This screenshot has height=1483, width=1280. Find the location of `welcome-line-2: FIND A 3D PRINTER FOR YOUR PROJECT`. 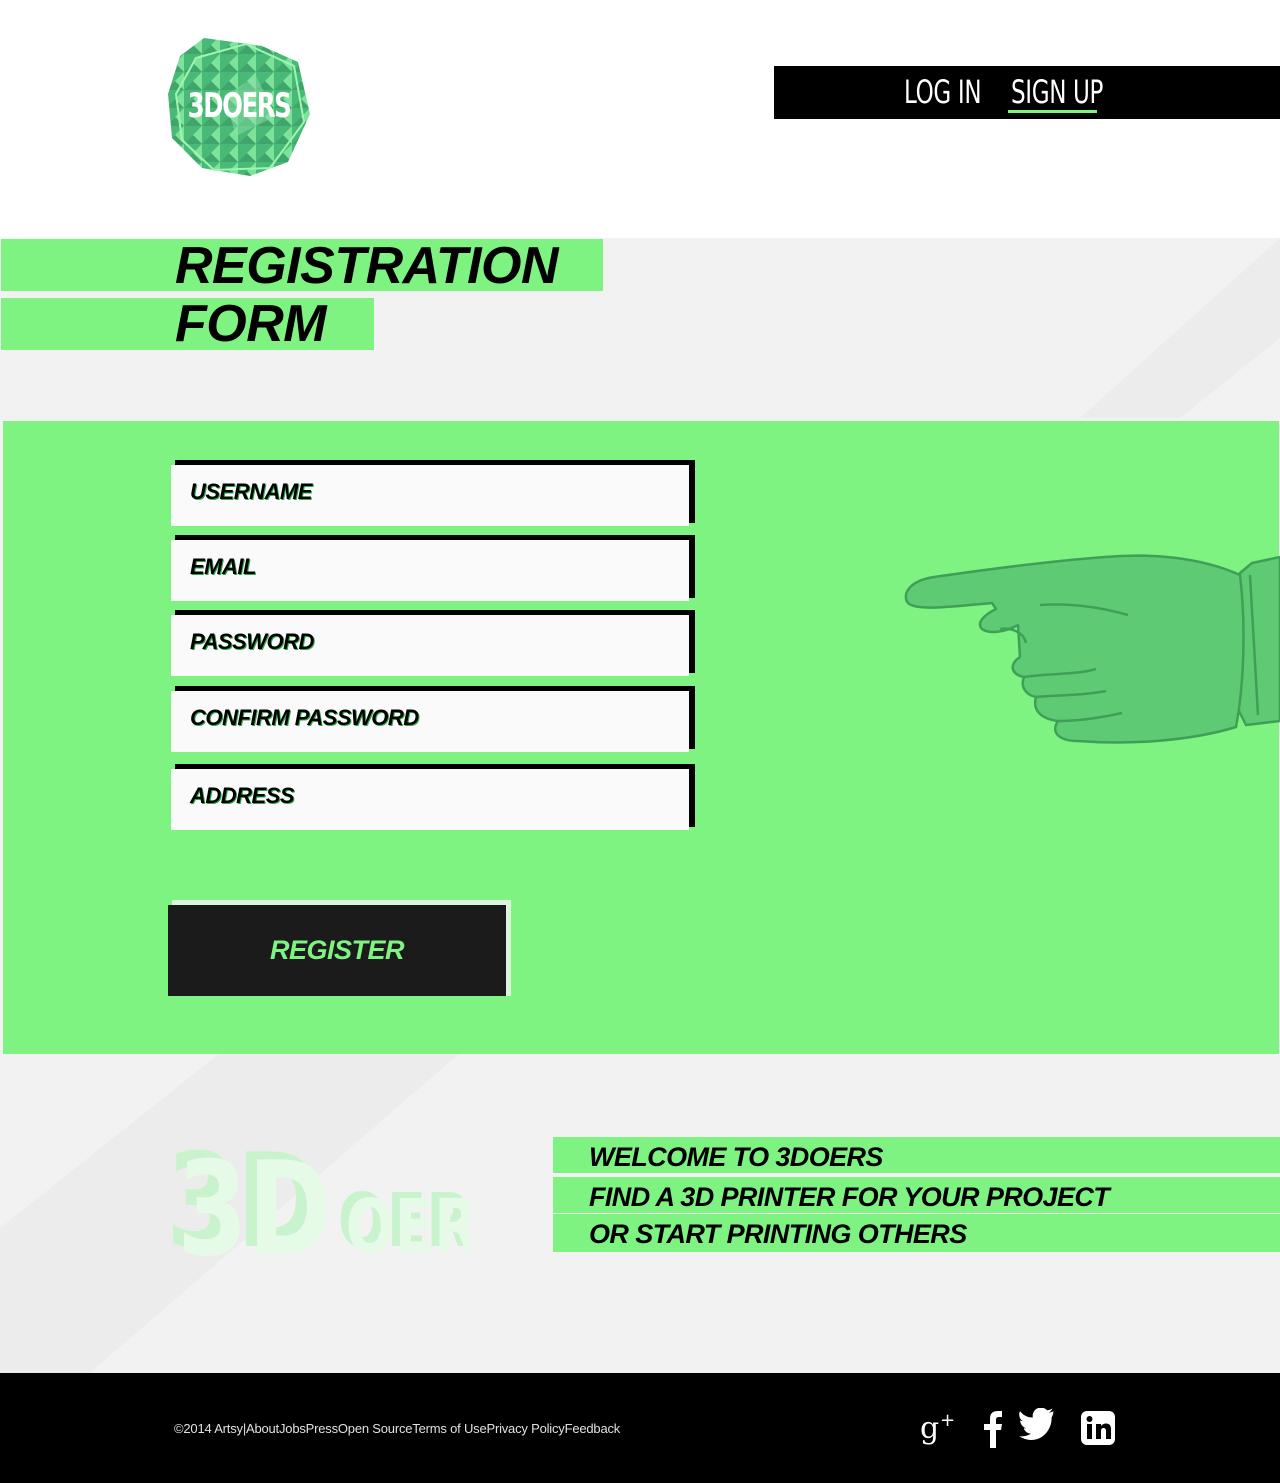

welcome-line-2: FIND A 3D PRINTER FOR YOUR PROJECT is located at coordinates (916, 1195).